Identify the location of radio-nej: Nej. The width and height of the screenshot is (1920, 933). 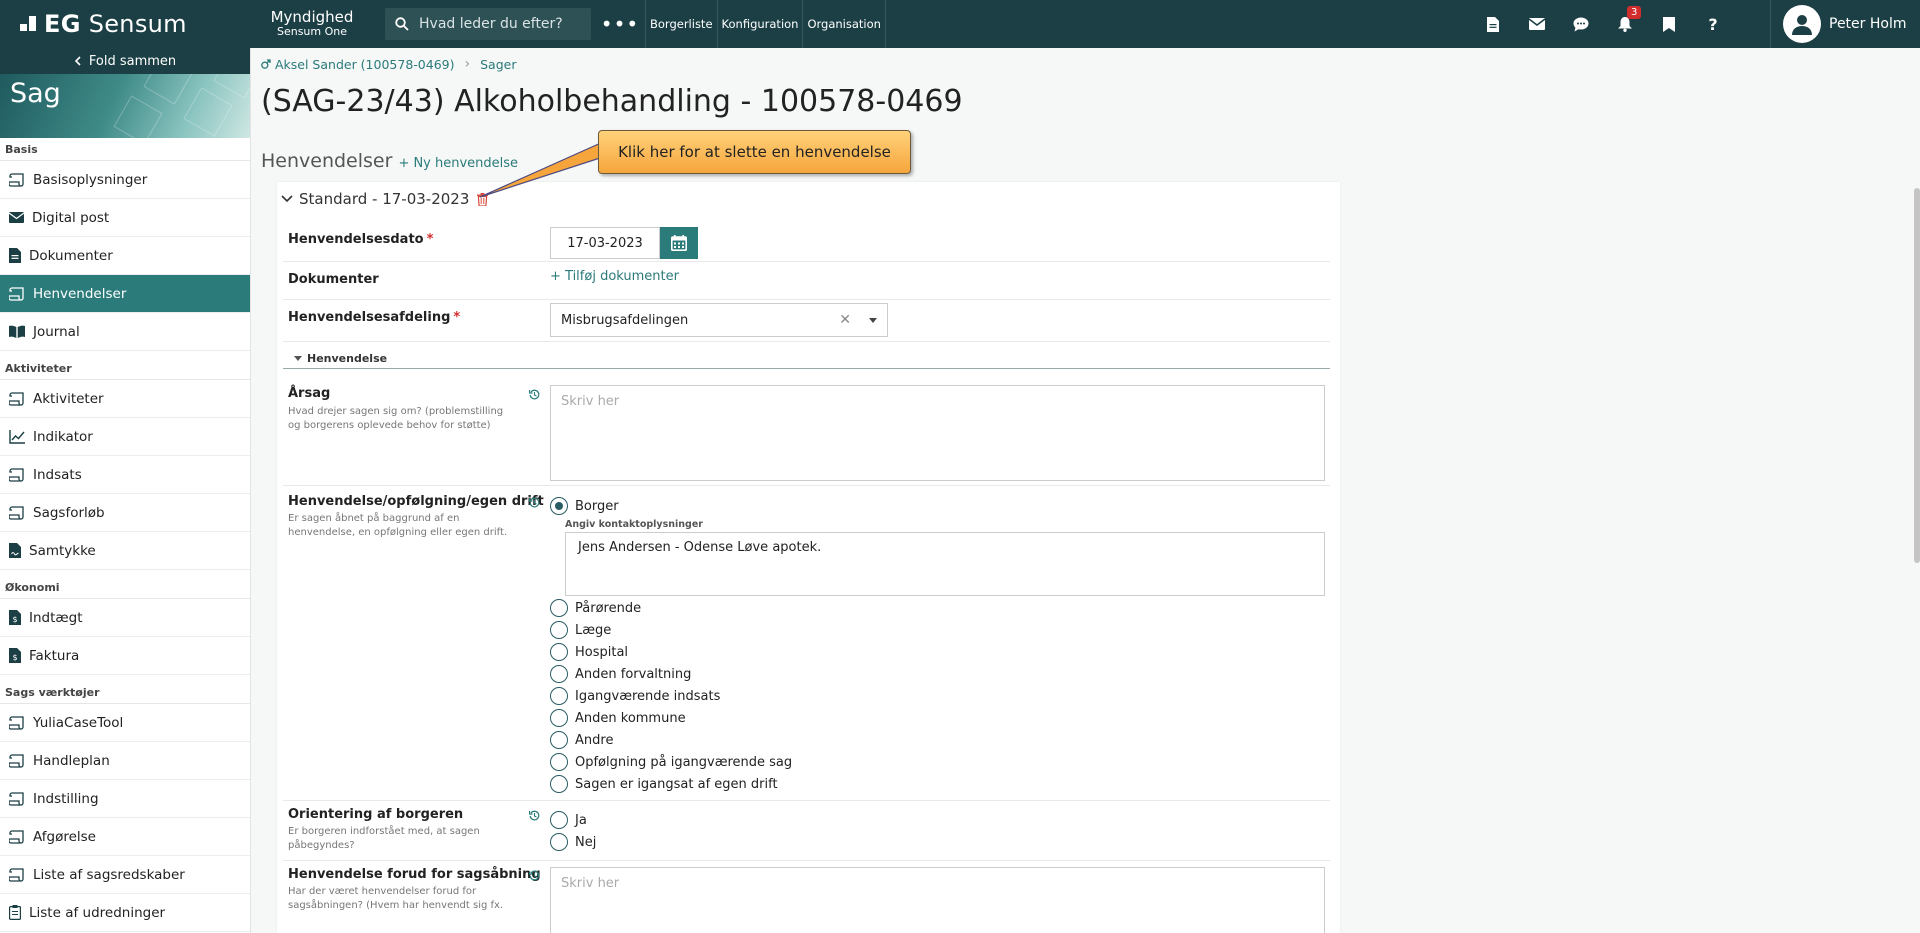
(573, 842).